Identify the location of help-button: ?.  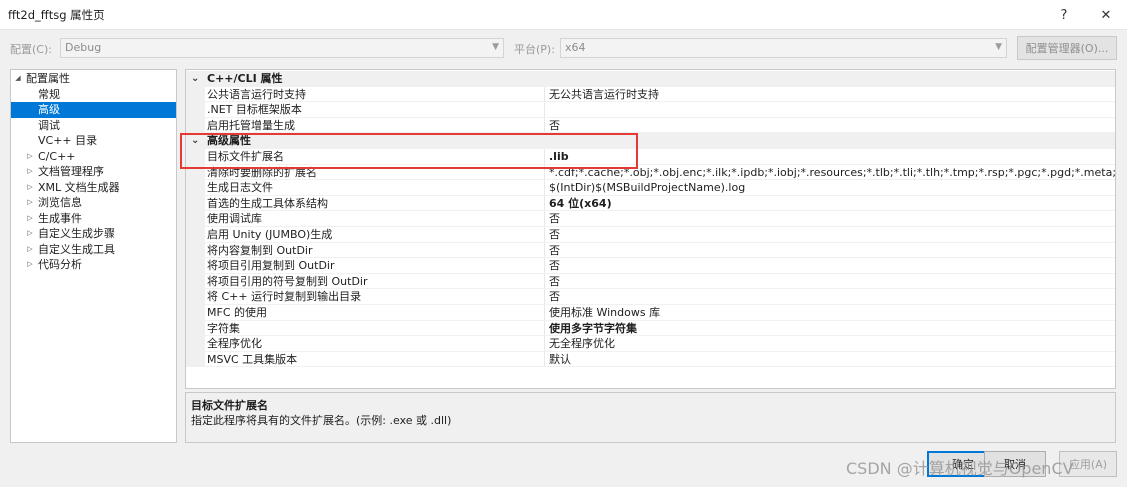
(1064, 15).